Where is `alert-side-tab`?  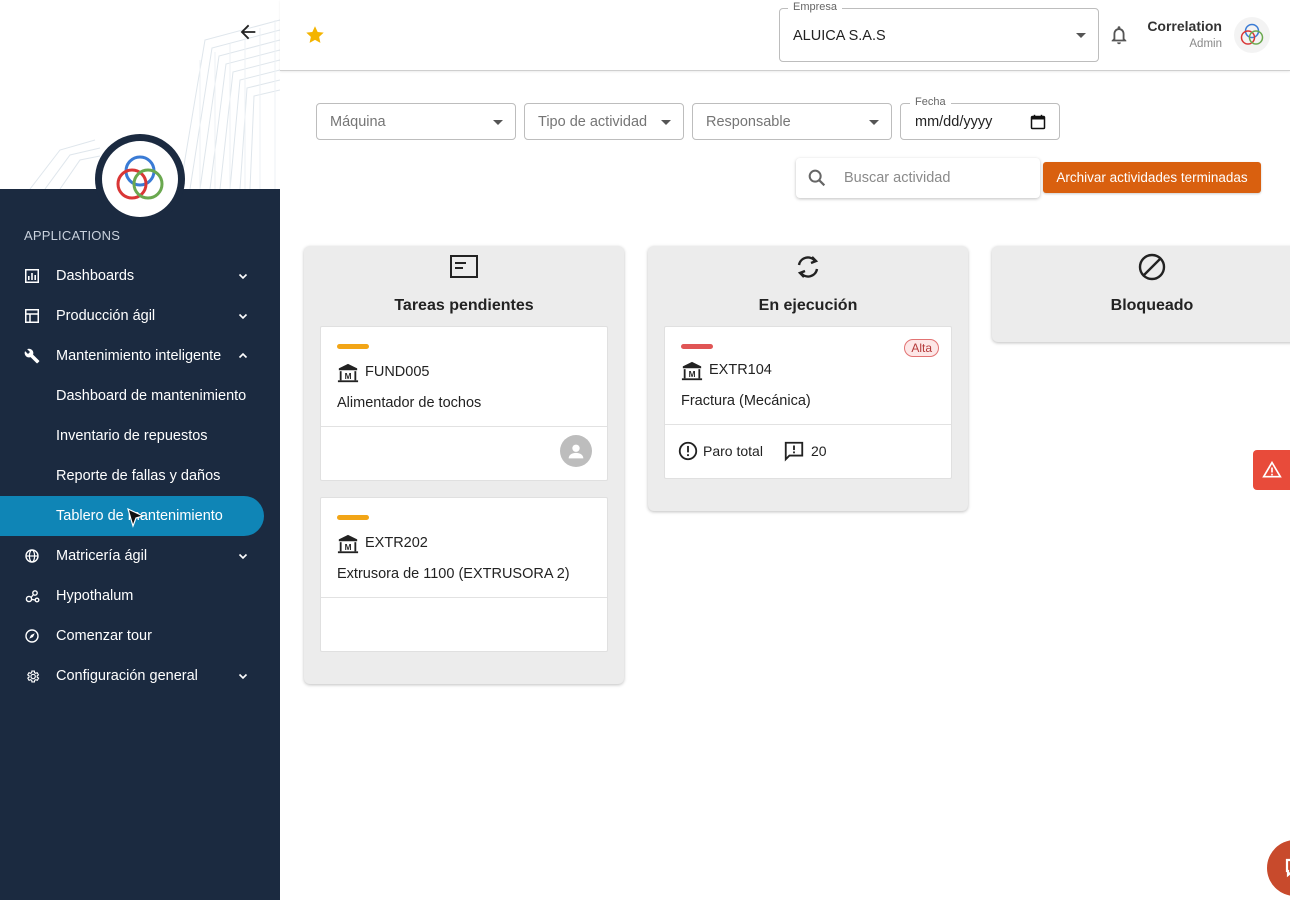
alert-side-tab is located at coordinates (1271, 470).